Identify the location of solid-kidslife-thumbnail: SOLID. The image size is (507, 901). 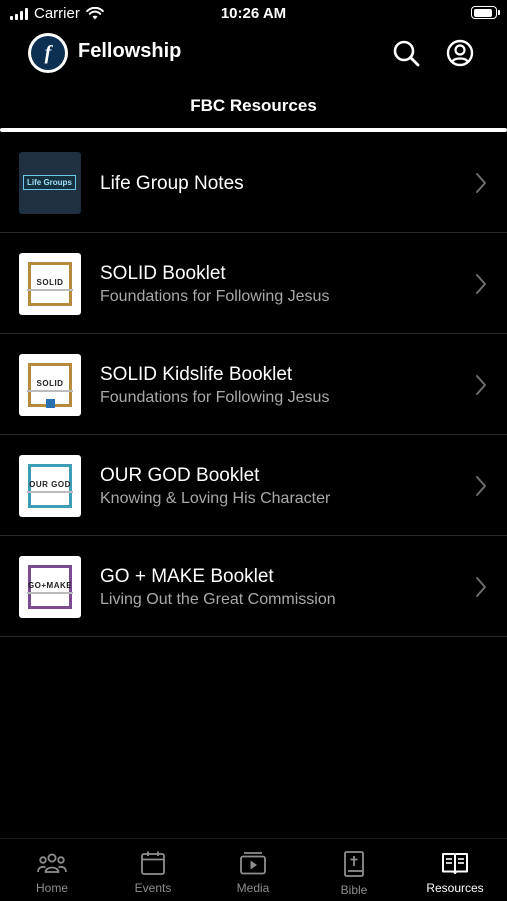
(50, 385).